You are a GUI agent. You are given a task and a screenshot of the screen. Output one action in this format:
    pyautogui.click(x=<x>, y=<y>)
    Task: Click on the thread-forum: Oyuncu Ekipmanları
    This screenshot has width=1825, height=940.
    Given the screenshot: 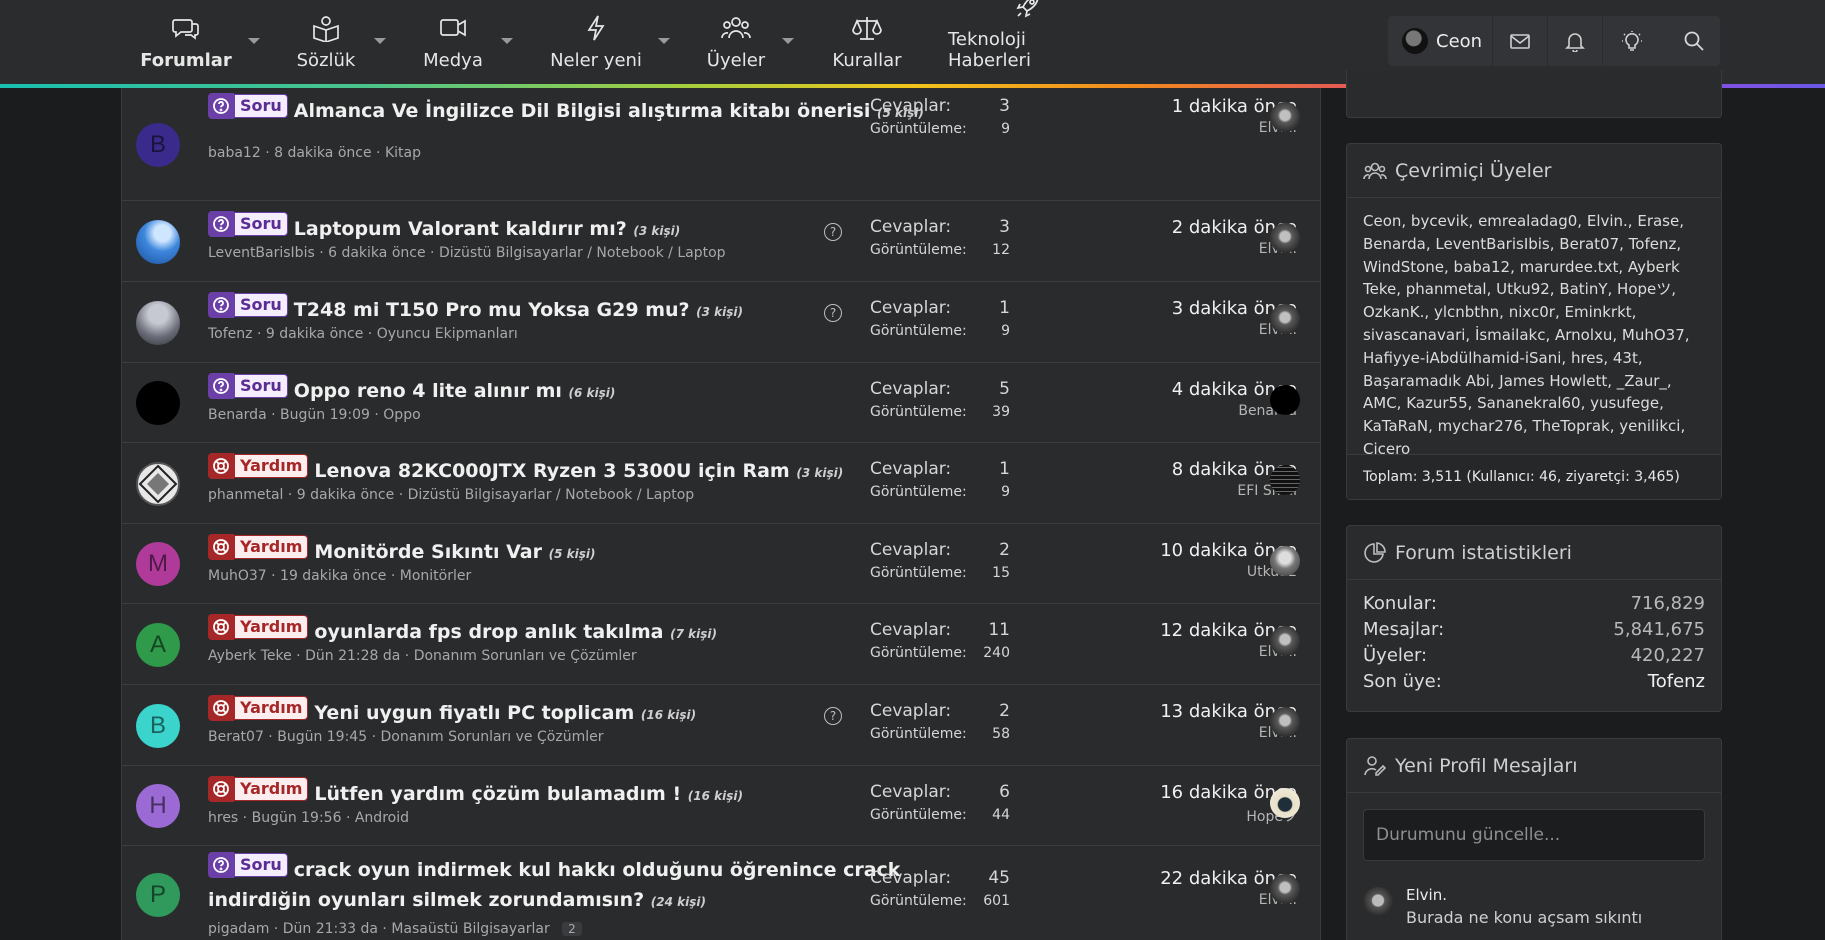 What is the action you would take?
    pyautogui.click(x=447, y=334)
    